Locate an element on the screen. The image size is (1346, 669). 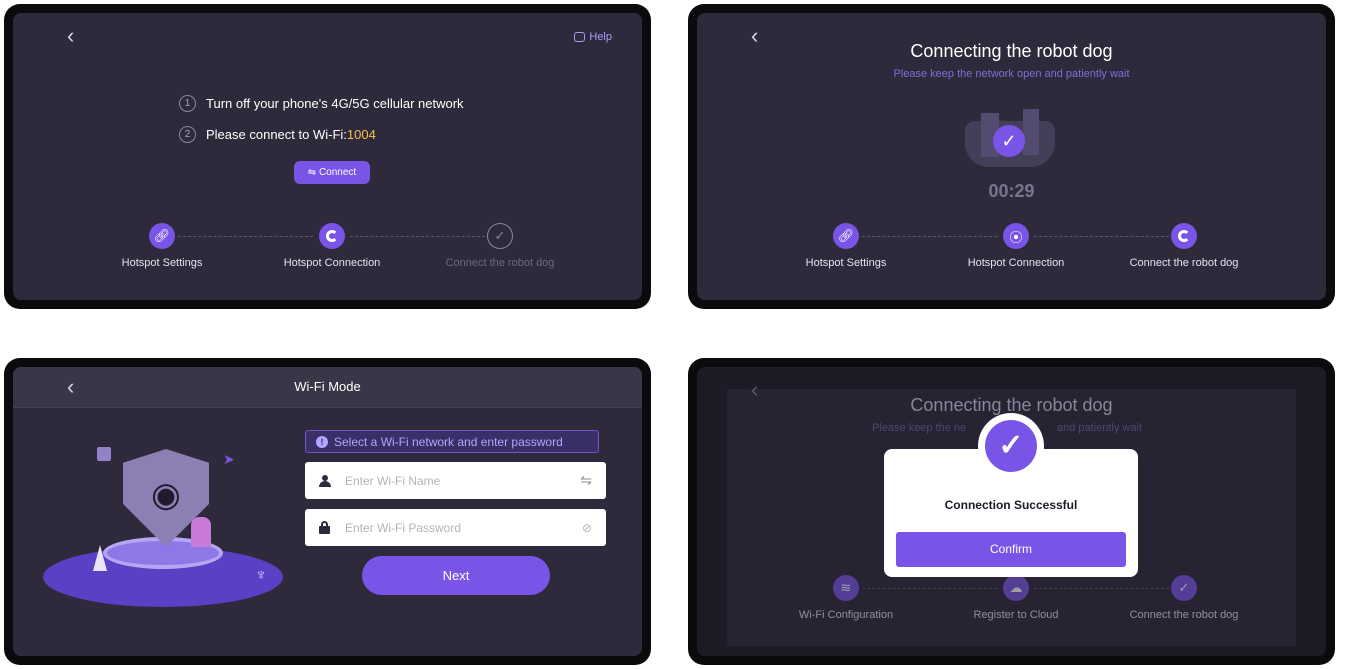
wifi-name-field: Enter Wi-Fi Name ⇋ is located at coordinates (455, 480).